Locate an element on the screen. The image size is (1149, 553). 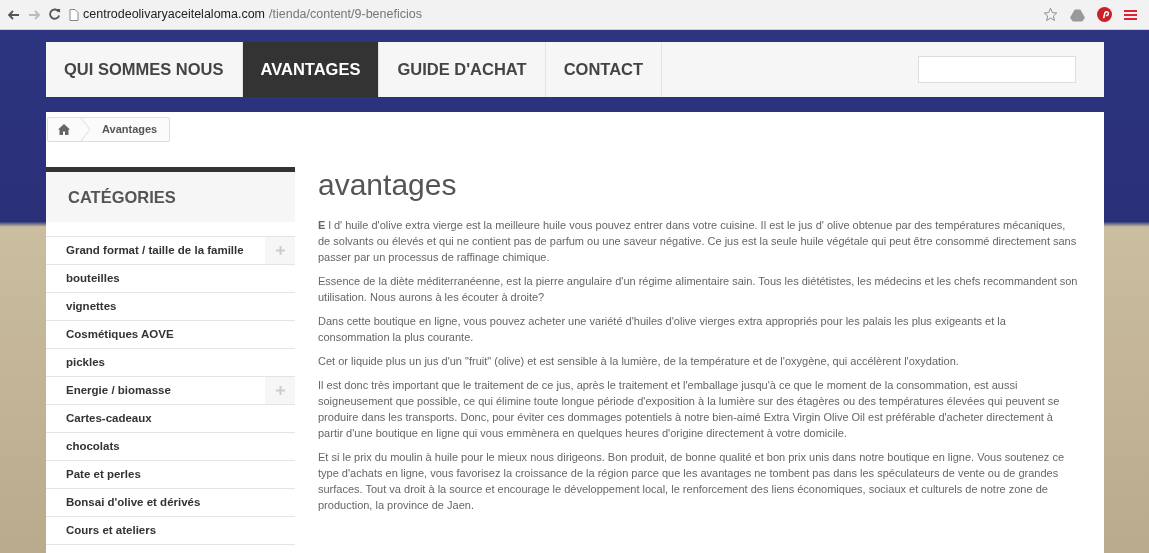
category-link: bouteilles is located at coordinates (83, 278).